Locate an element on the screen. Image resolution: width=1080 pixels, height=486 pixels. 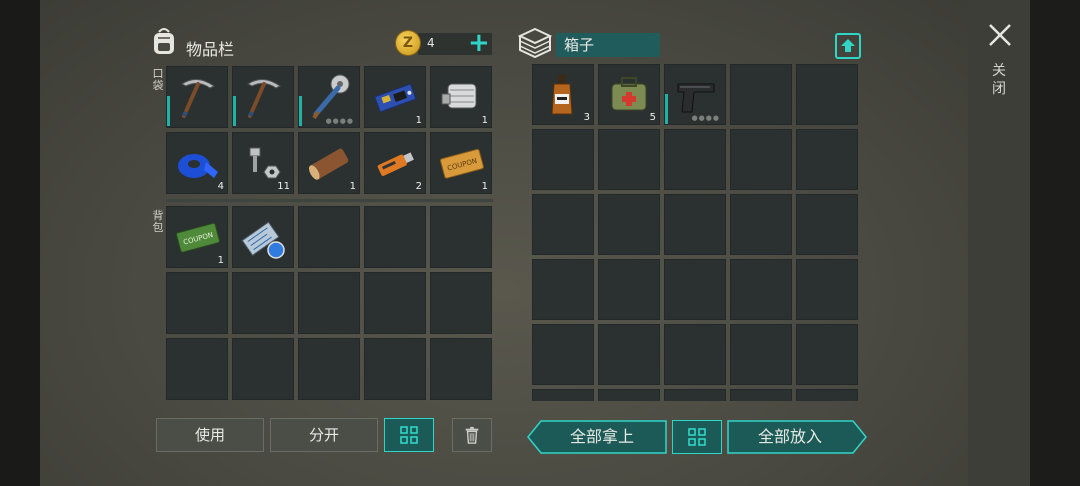
inventory-title: 物品栏 is located at coordinates (210, 49).